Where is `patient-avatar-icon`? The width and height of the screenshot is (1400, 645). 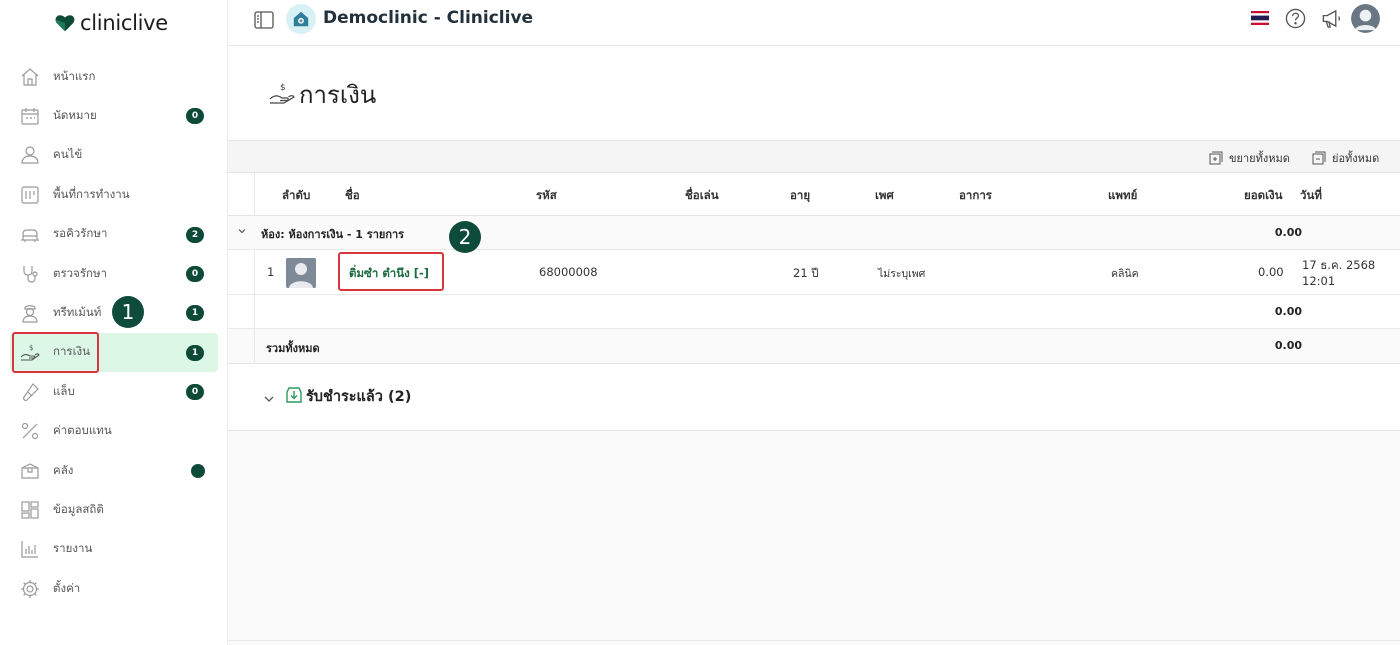
patient-avatar-icon is located at coordinates (301, 273).